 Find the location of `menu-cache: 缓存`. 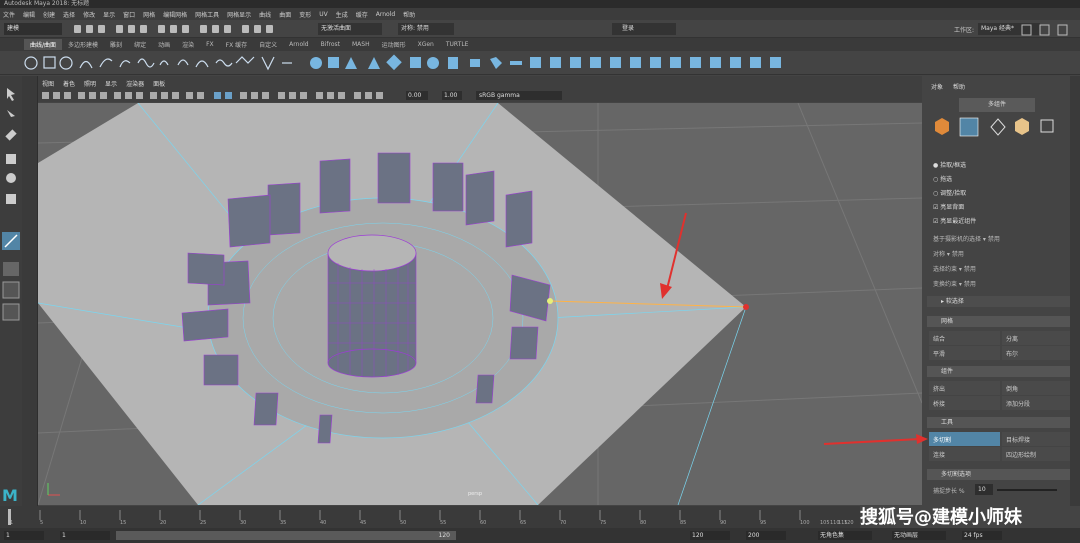

menu-cache: 缓存 is located at coordinates (362, 14).